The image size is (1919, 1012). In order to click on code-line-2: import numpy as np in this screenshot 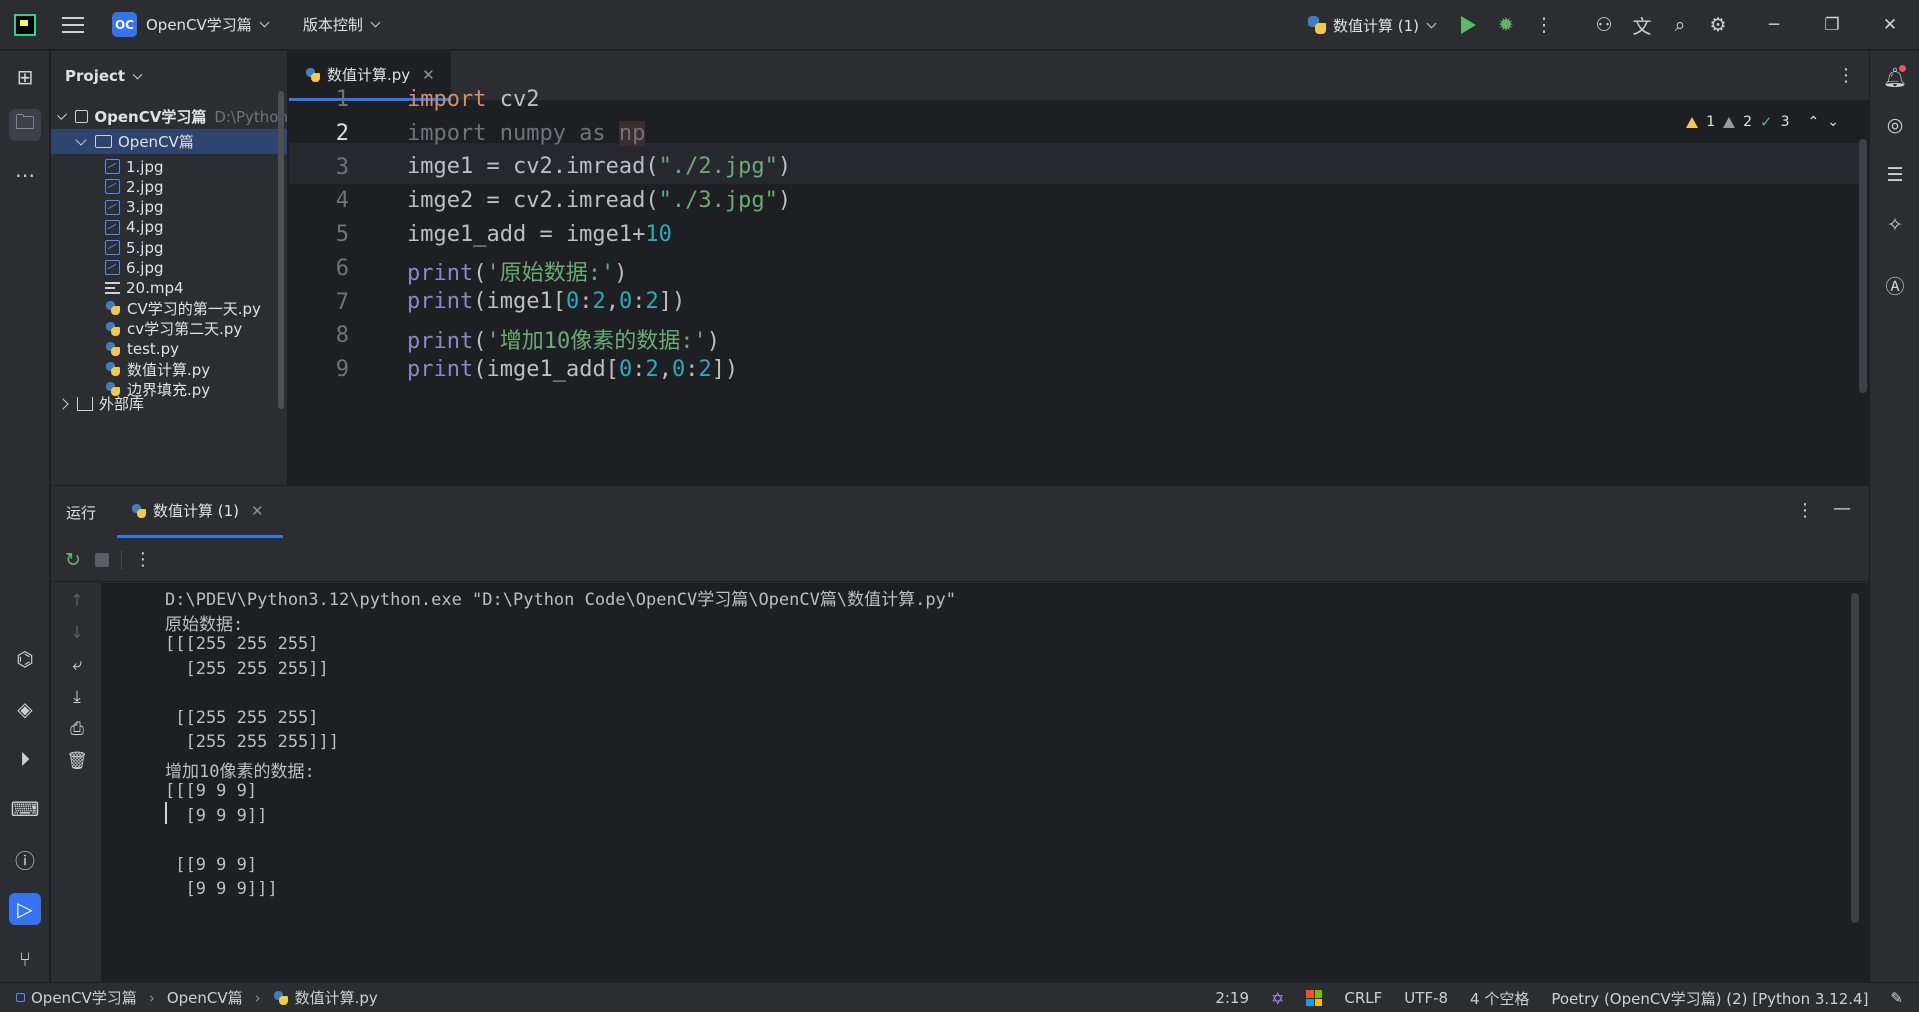, I will do `click(526, 133)`.